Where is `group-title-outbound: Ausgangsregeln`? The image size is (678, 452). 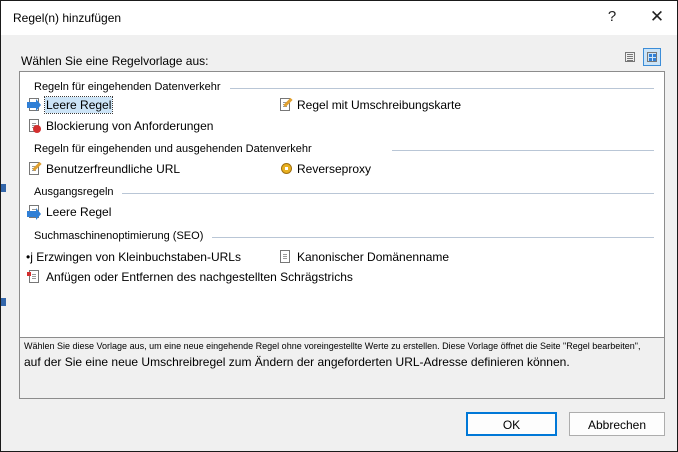 group-title-outbound: Ausgangsregeln is located at coordinates (74, 192).